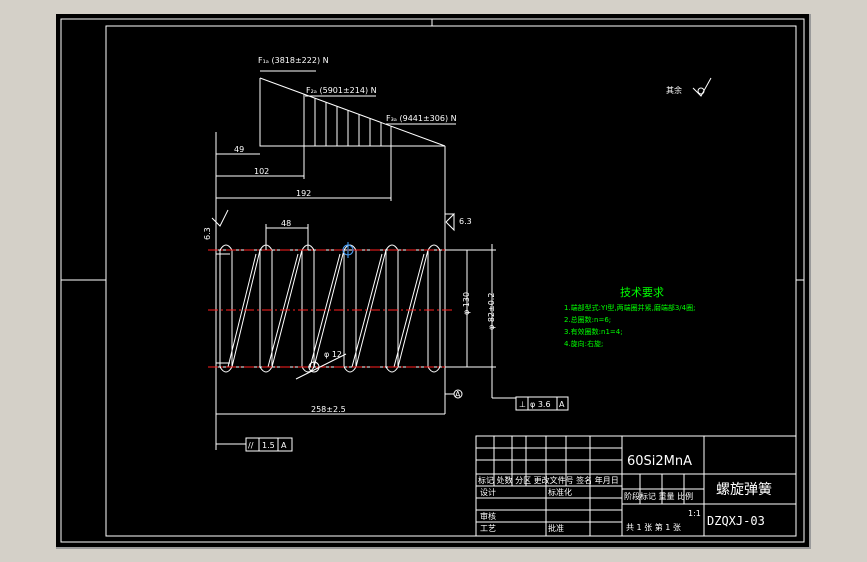 The image size is (867, 562). What do you see at coordinates (642, 292) in the screenshot?
I see `notes-title: 技术要求` at bounding box center [642, 292].